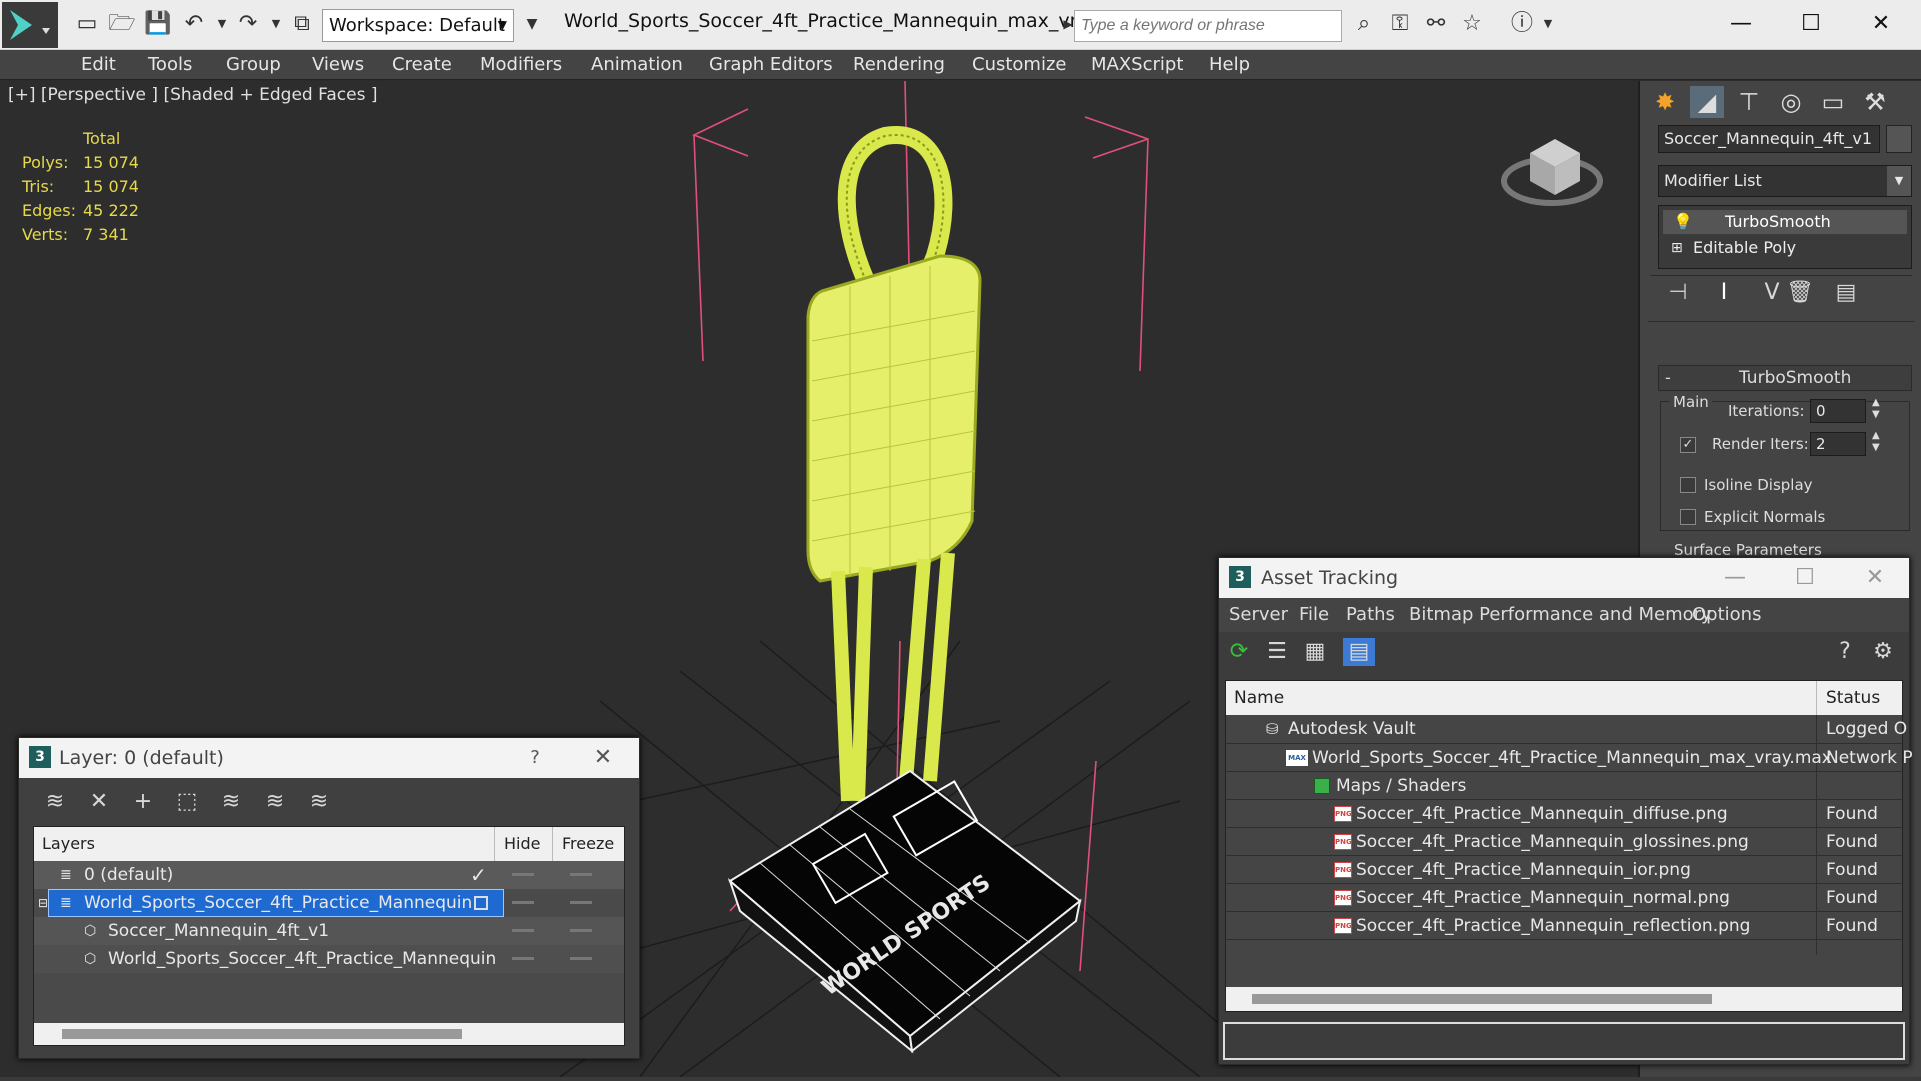 The height and width of the screenshot is (1081, 1921). What do you see at coordinates (55, 802) in the screenshot?
I see `new-layer-icon: ≋` at bounding box center [55, 802].